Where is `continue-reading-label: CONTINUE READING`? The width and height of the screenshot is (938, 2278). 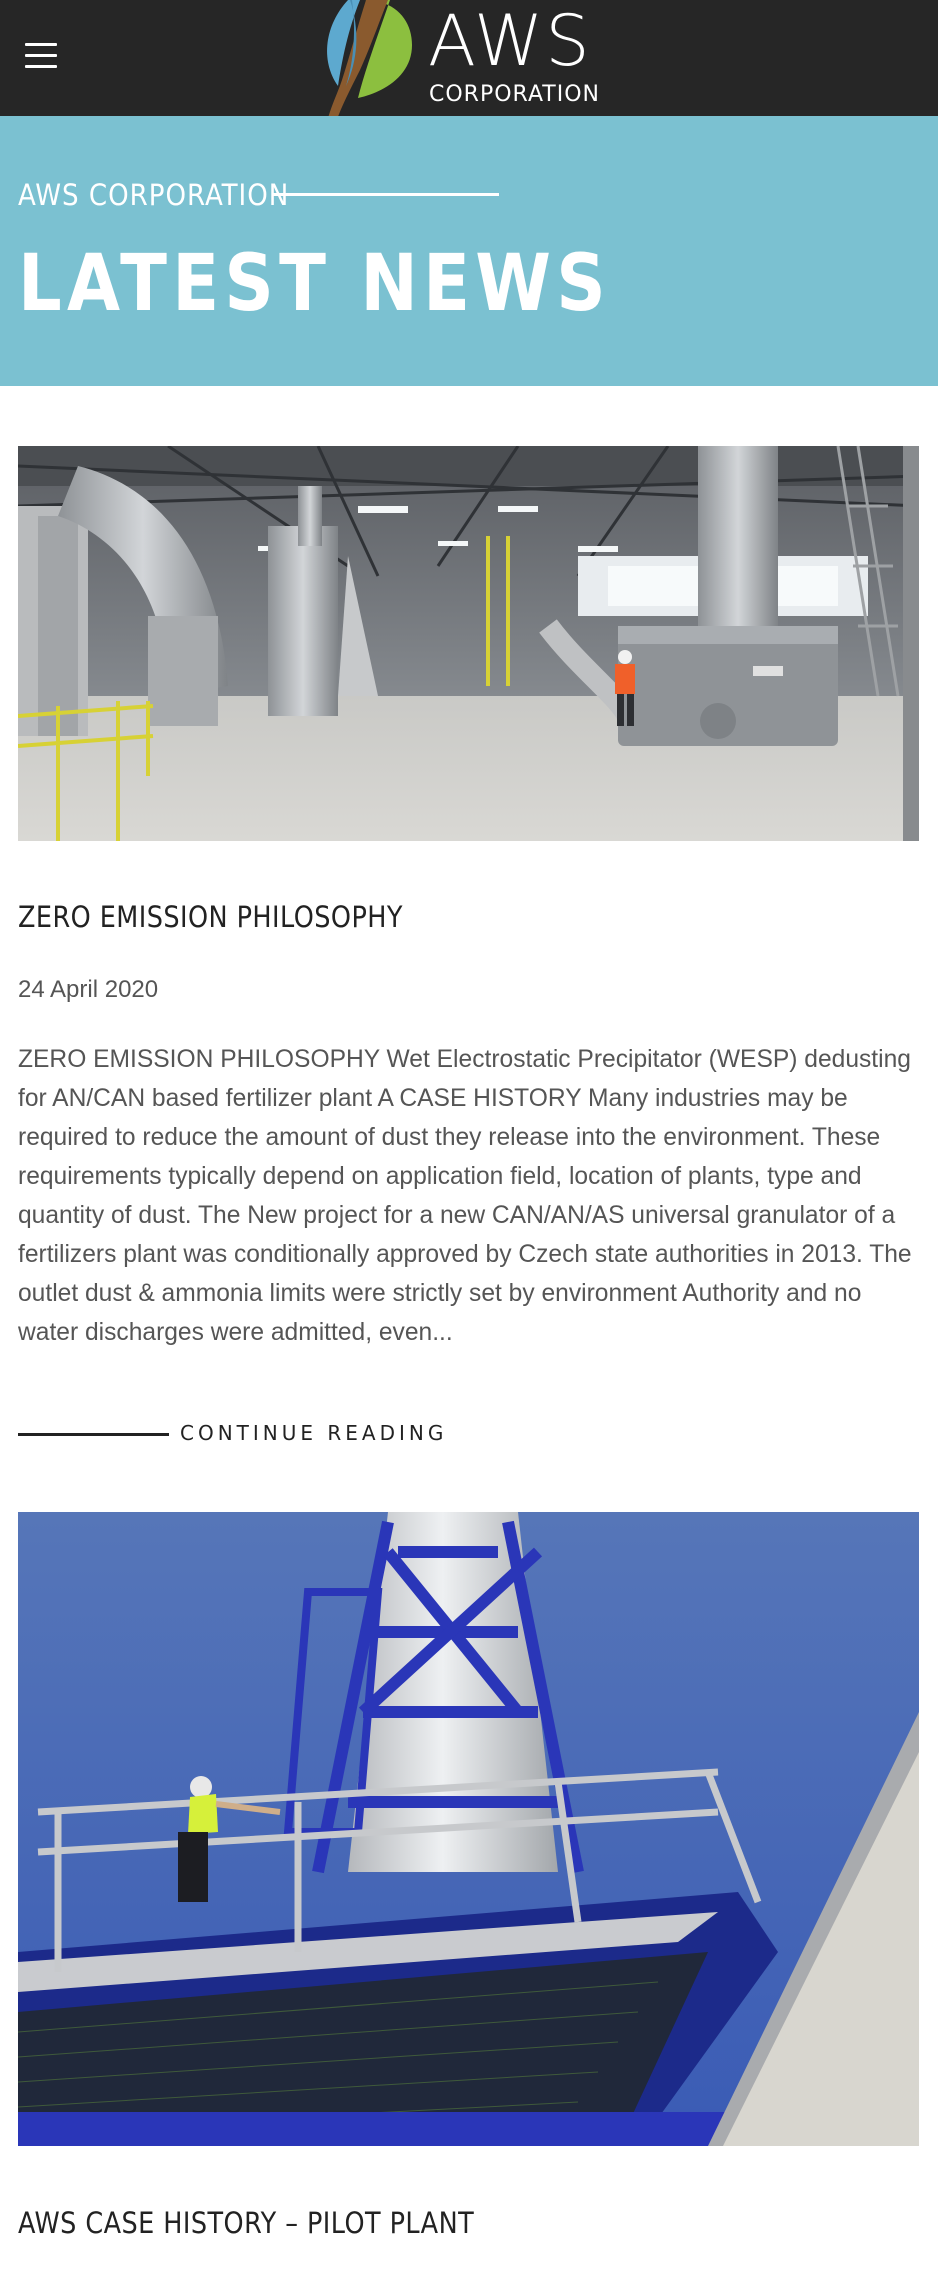
continue-reading-label: CONTINUE READING is located at coordinates (314, 1433).